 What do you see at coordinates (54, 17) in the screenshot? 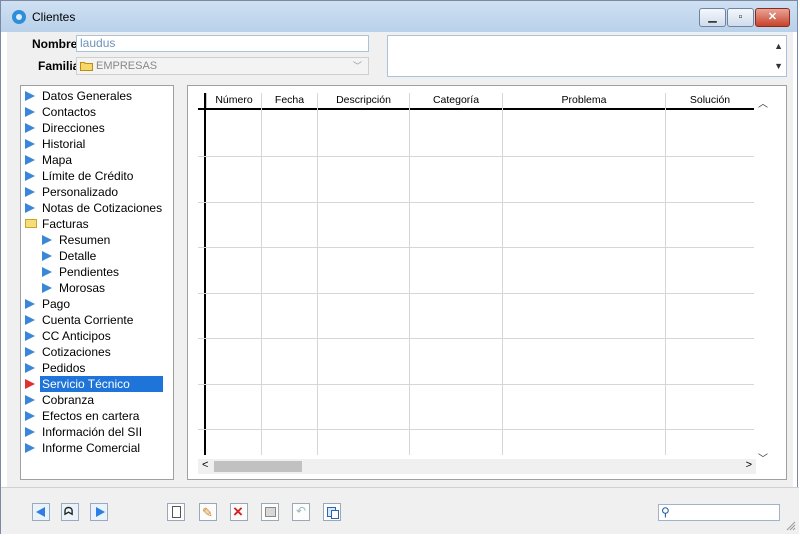
I see `window-title: Clientes` at bounding box center [54, 17].